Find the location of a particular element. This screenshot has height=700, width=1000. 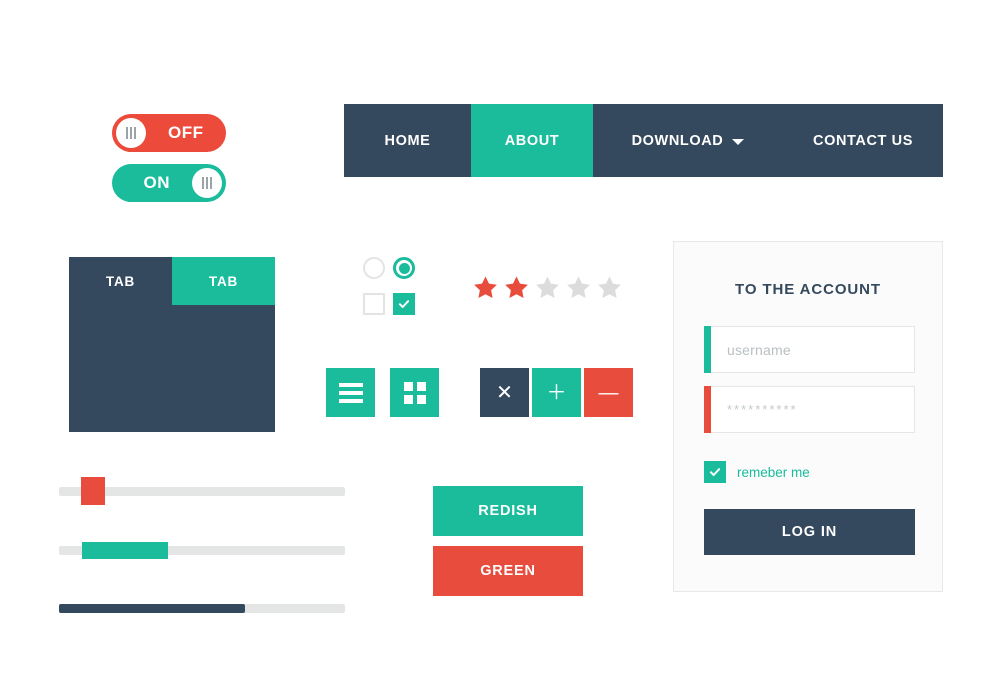

nav-item-about: ABOUT is located at coordinates (532, 140).